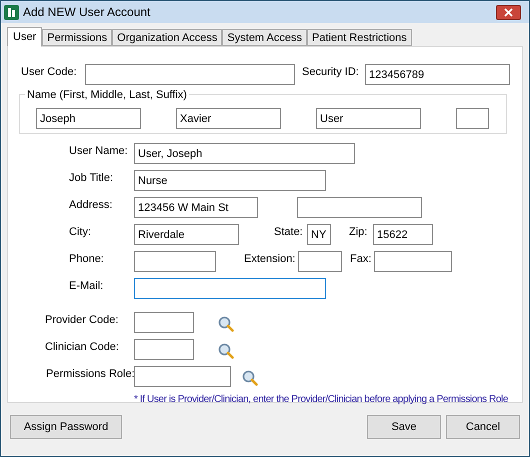 The image size is (530, 457). What do you see at coordinates (228, 118) in the screenshot?
I see `text-field: Xavier` at bounding box center [228, 118].